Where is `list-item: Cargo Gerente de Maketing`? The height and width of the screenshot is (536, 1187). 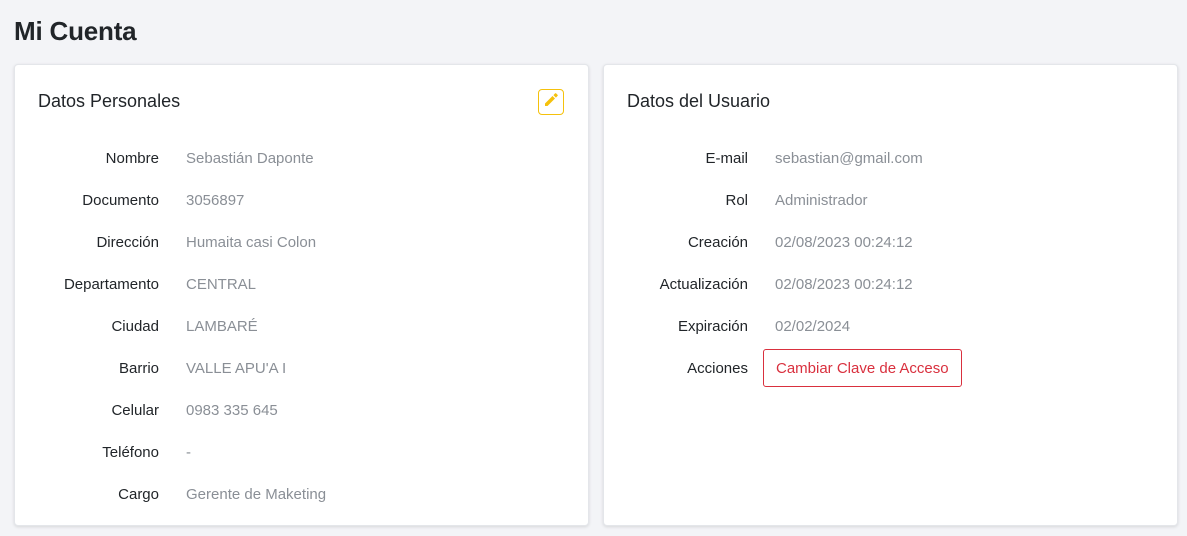
list-item: Cargo Gerente de Maketing is located at coordinates (301, 494).